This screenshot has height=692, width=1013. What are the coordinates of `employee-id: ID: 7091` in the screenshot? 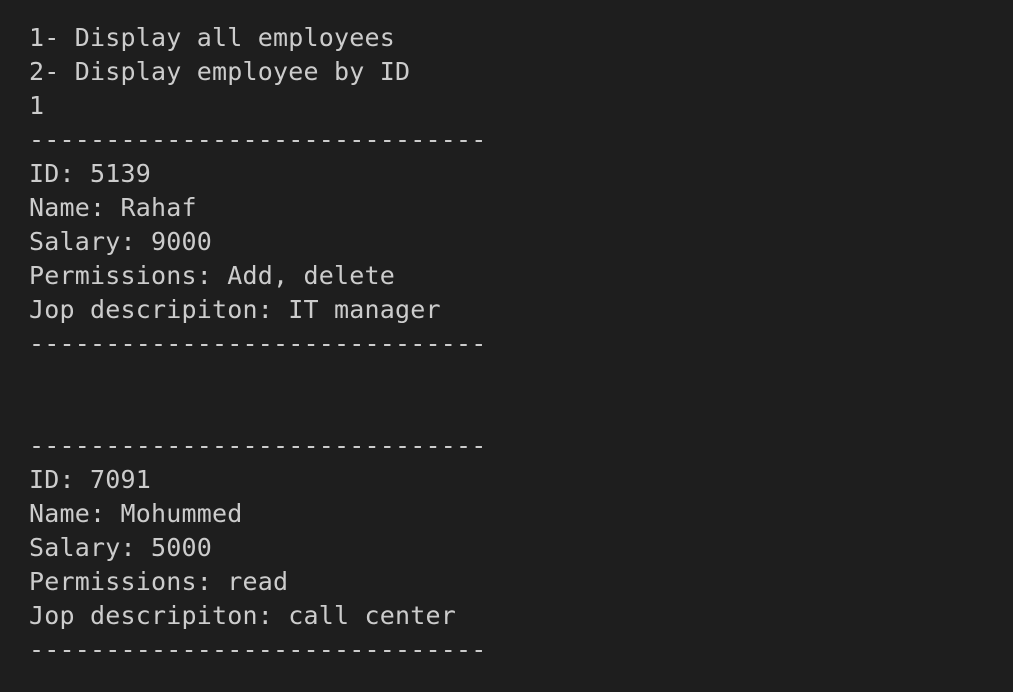 It's located at (90, 479).